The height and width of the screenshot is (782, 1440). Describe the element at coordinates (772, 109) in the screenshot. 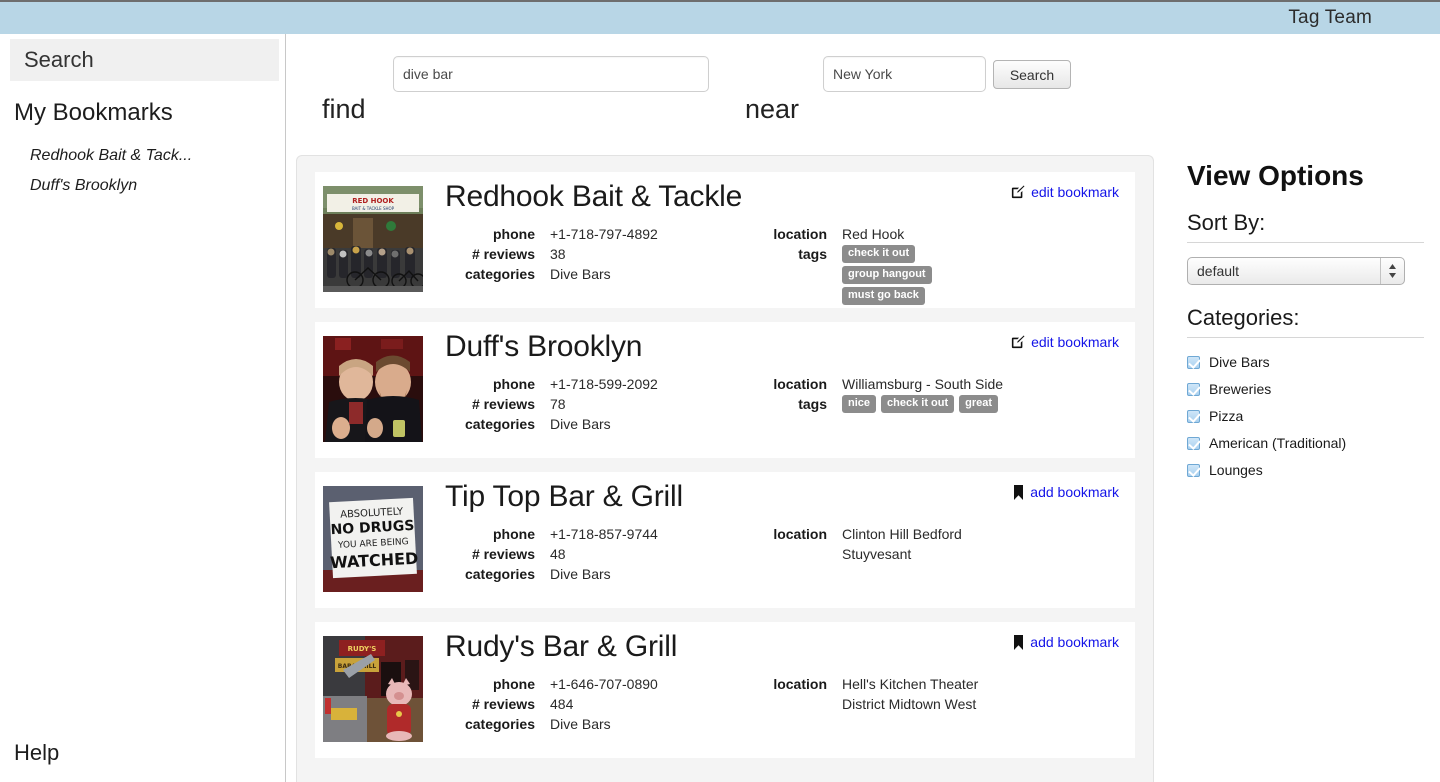

I see `near-label: near` at that location.